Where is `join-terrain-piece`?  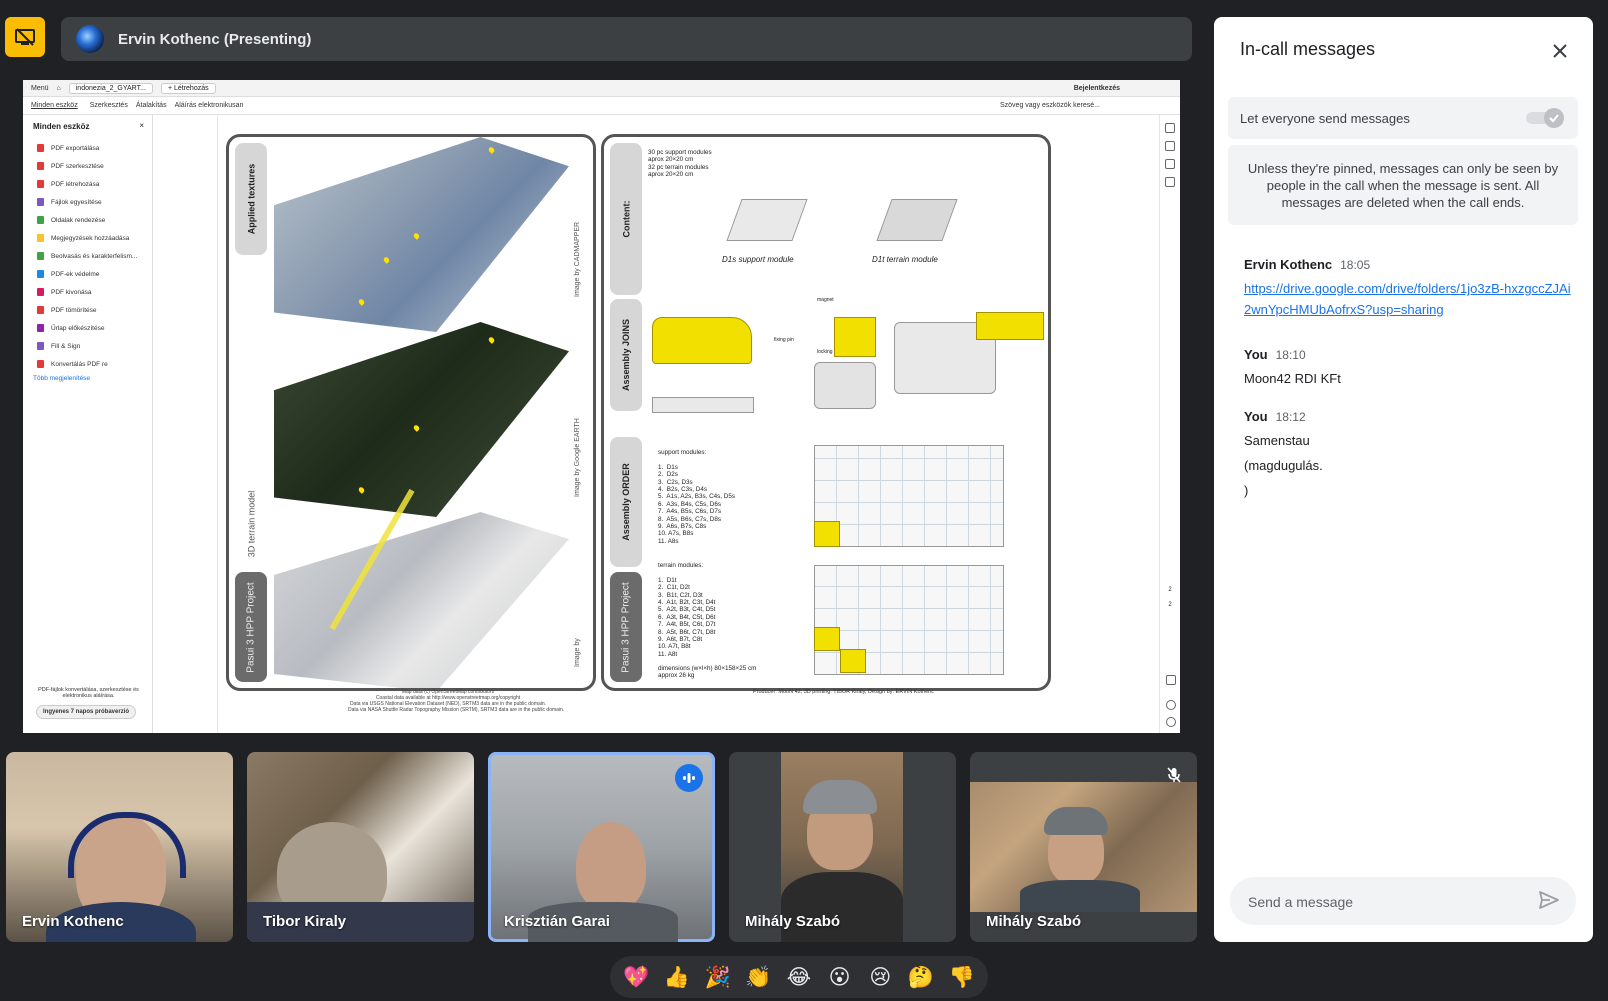 join-terrain-piece is located at coordinates (845, 385).